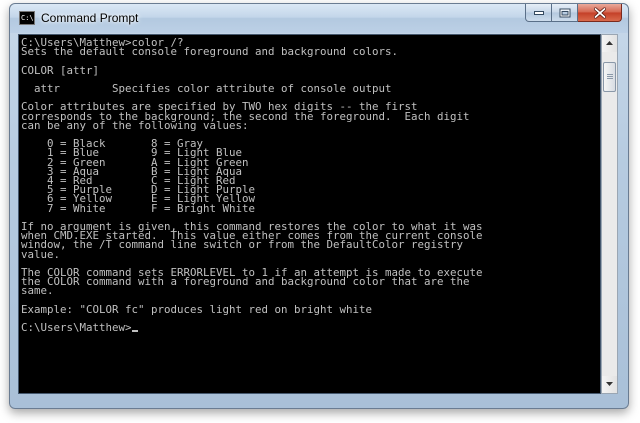 The image size is (640, 423). I want to click on window-title: Command Prompt, so click(90, 18).